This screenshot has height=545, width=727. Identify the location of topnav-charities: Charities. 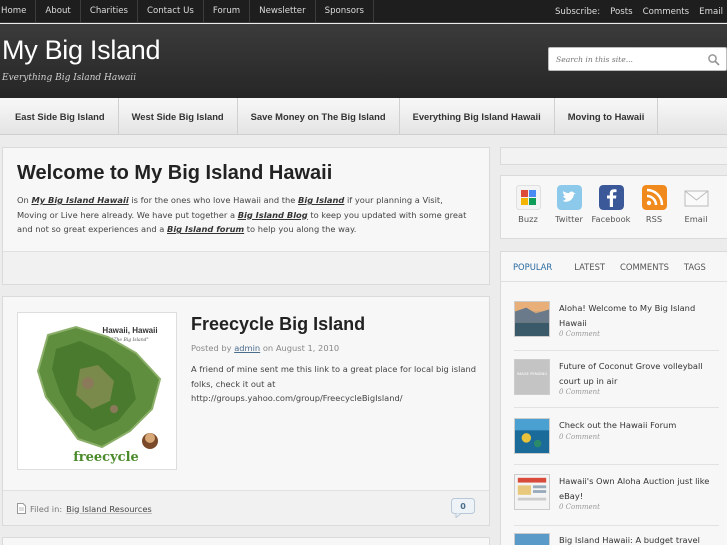
(109, 11).